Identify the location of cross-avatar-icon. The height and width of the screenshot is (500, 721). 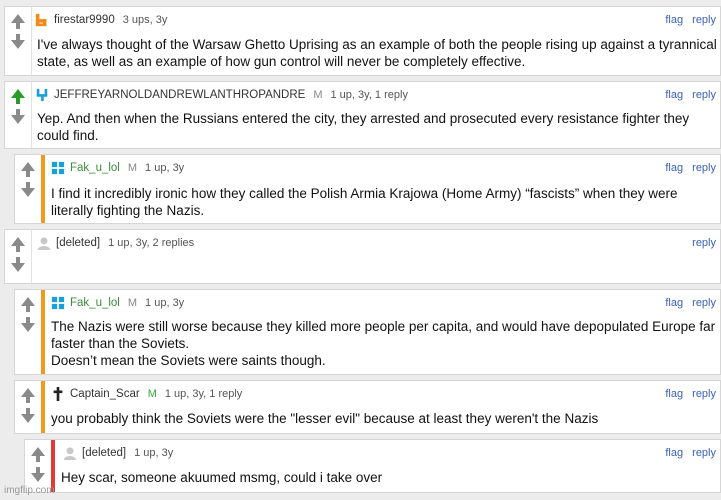
(58, 394).